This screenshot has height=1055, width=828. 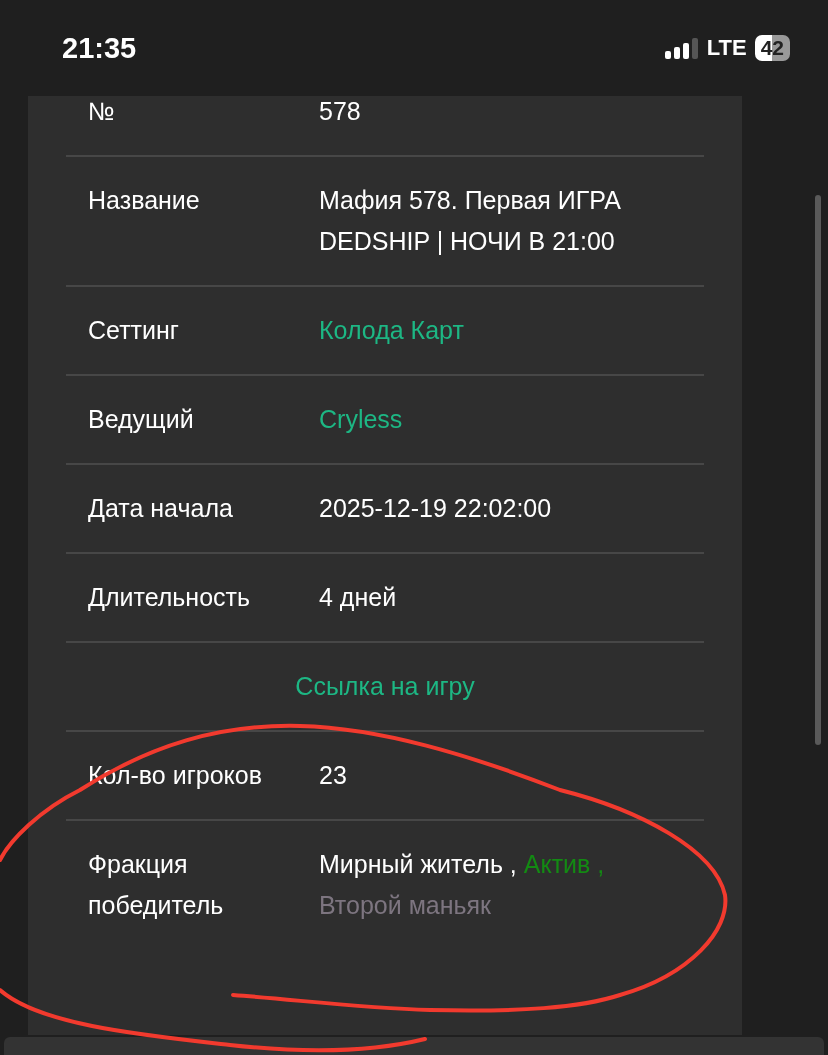 What do you see at coordinates (418, 864) in the screenshot?
I see `faction-name: Мирный житель ,` at bounding box center [418, 864].